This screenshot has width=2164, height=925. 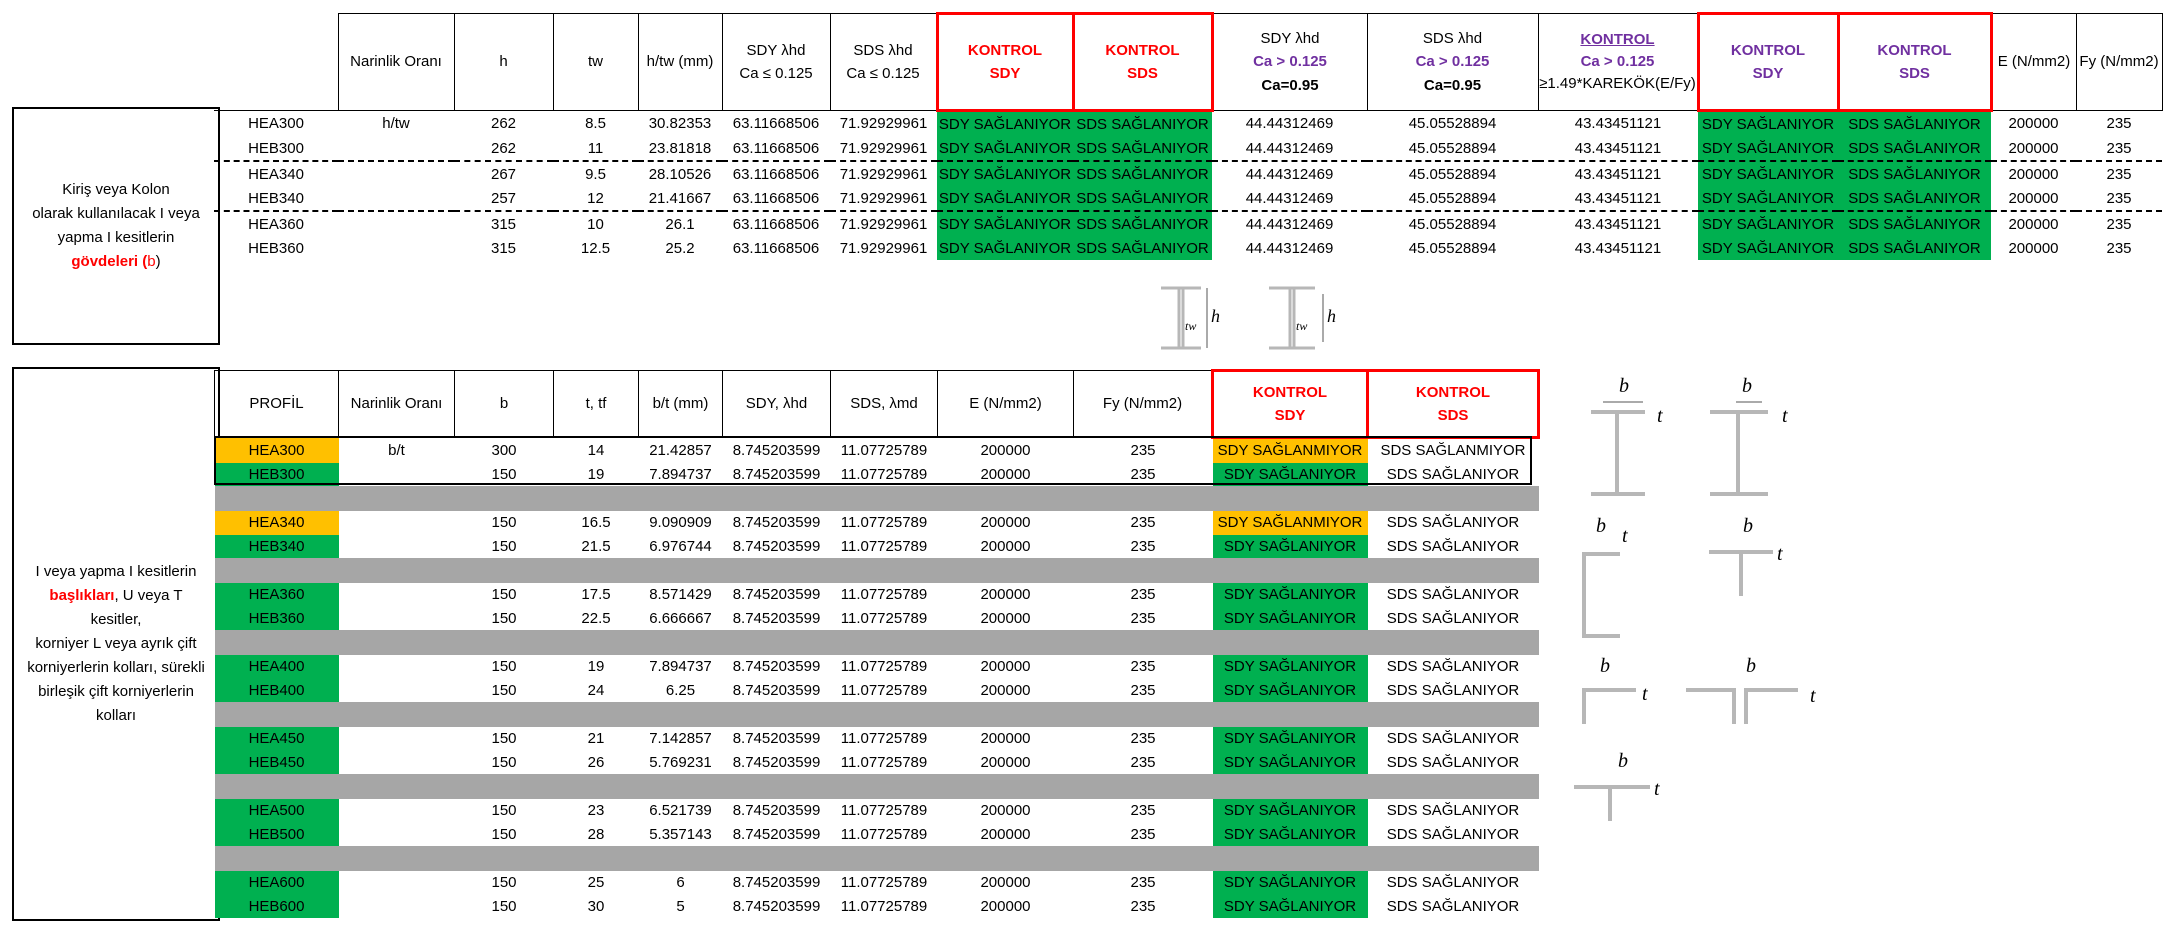 What do you see at coordinates (276, 199) in the screenshot?
I see `profil-cell: HEB340` at bounding box center [276, 199].